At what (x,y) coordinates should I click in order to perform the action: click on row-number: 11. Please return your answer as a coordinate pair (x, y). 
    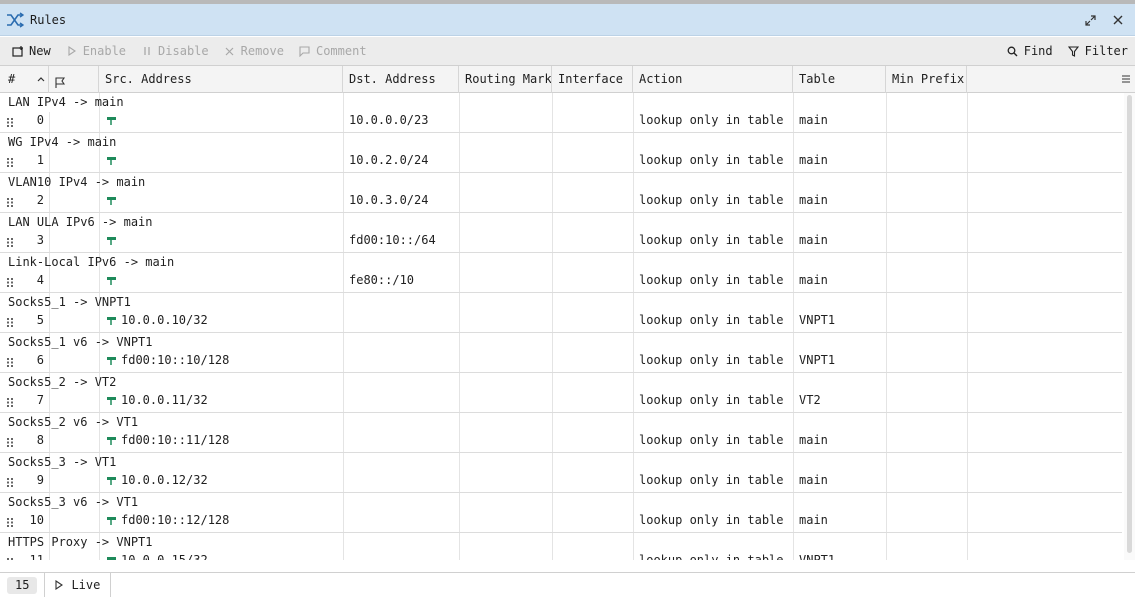
    Looking at the image, I should click on (36, 556).